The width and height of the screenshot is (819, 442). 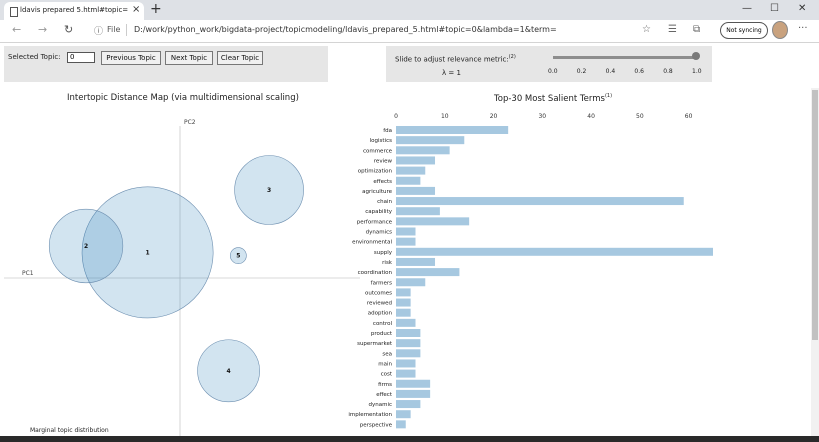 I want to click on term-label-farmers: farmers, so click(x=381, y=283).